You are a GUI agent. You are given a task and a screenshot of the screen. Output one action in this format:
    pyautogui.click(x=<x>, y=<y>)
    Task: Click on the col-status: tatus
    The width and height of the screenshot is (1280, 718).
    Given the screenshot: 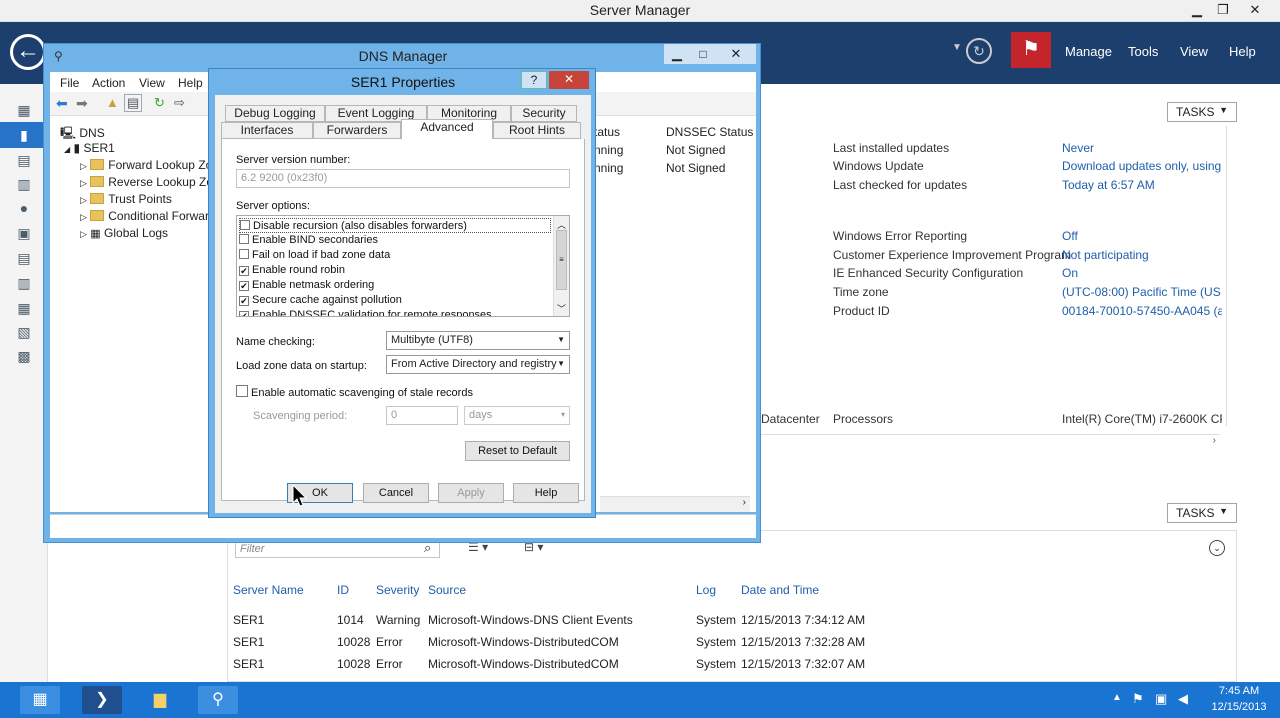 What is the action you would take?
    pyautogui.click(x=607, y=132)
    